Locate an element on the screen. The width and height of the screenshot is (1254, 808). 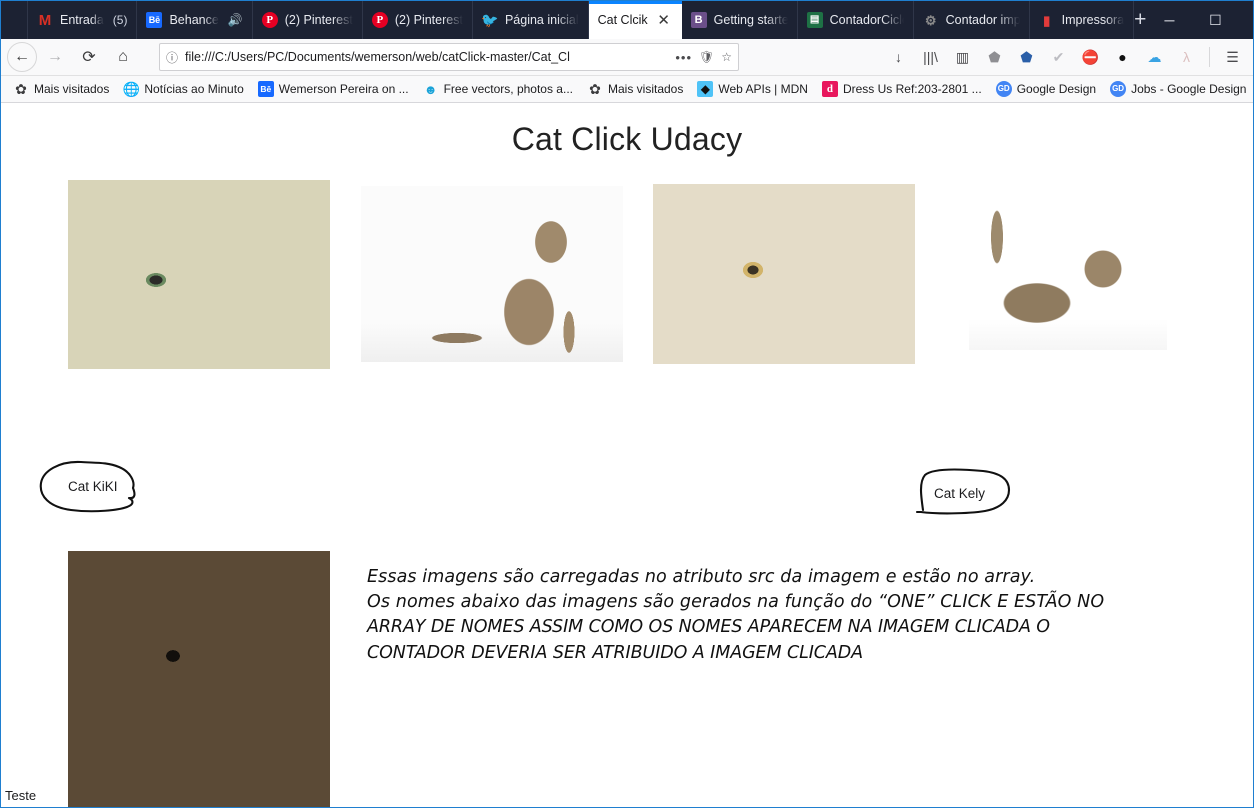
tab-cat-clcik: Cat Clcik ✕ is located at coordinates (635, 20).